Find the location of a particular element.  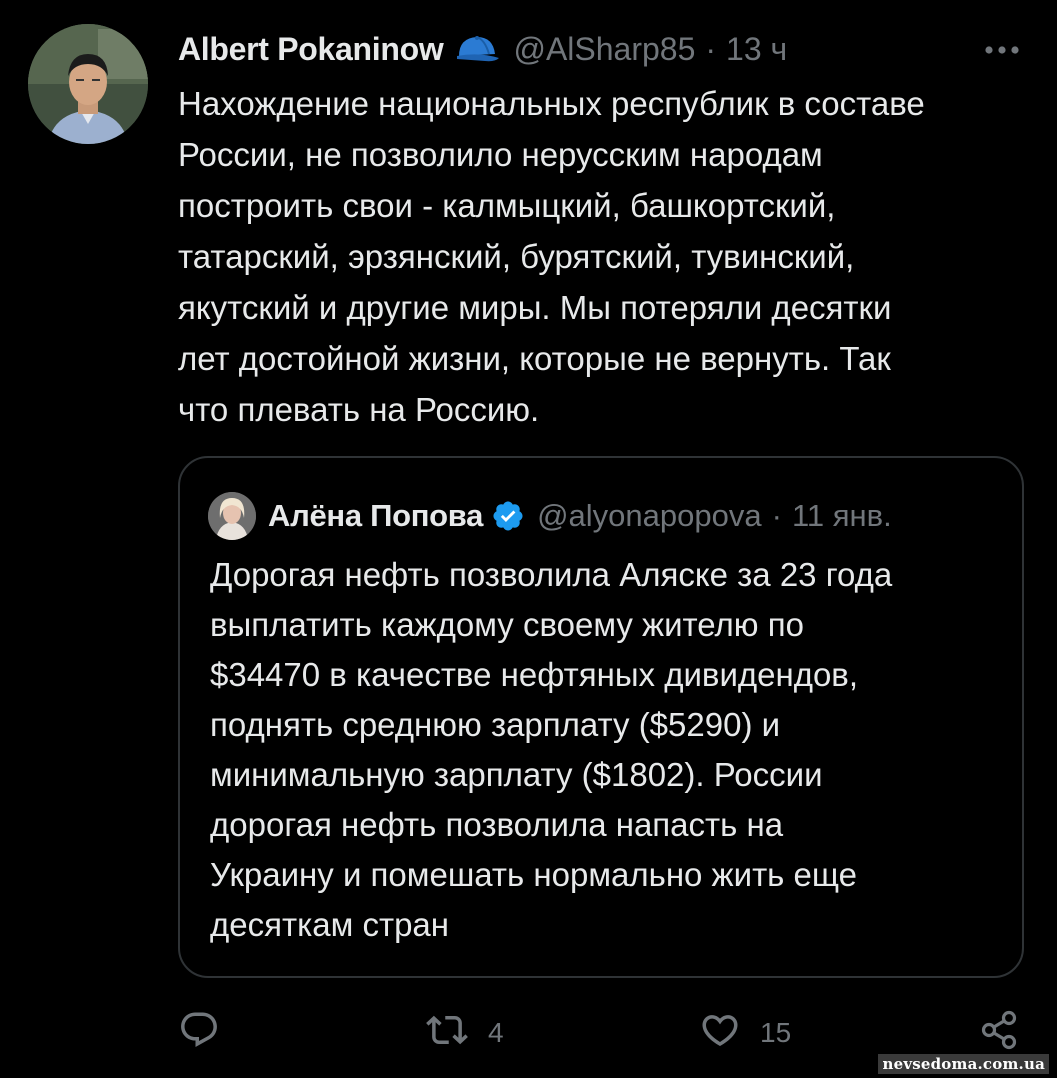

quoted-author-handle: @alyonapopova is located at coordinates (649, 516).